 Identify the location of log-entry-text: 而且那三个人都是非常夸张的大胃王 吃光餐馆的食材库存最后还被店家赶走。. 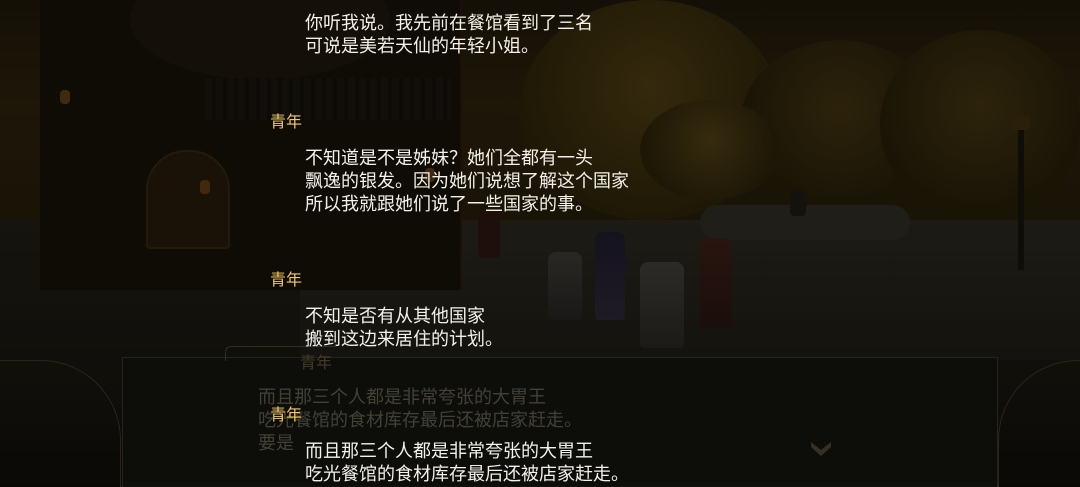
(467, 463).